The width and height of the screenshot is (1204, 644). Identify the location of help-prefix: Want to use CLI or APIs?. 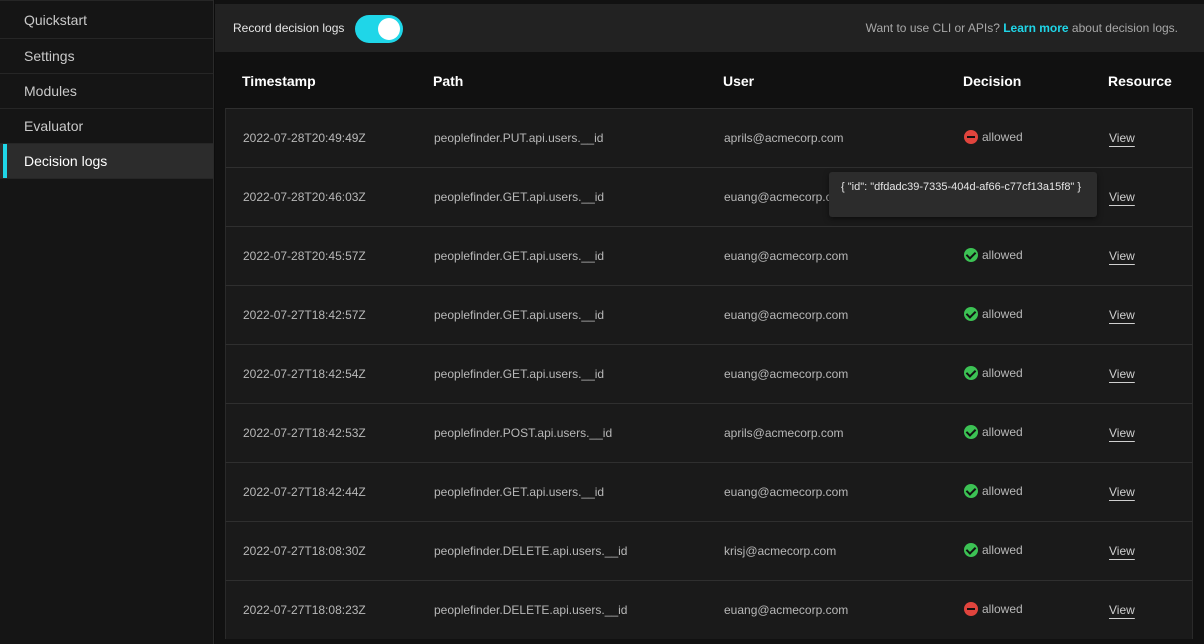
(932, 28).